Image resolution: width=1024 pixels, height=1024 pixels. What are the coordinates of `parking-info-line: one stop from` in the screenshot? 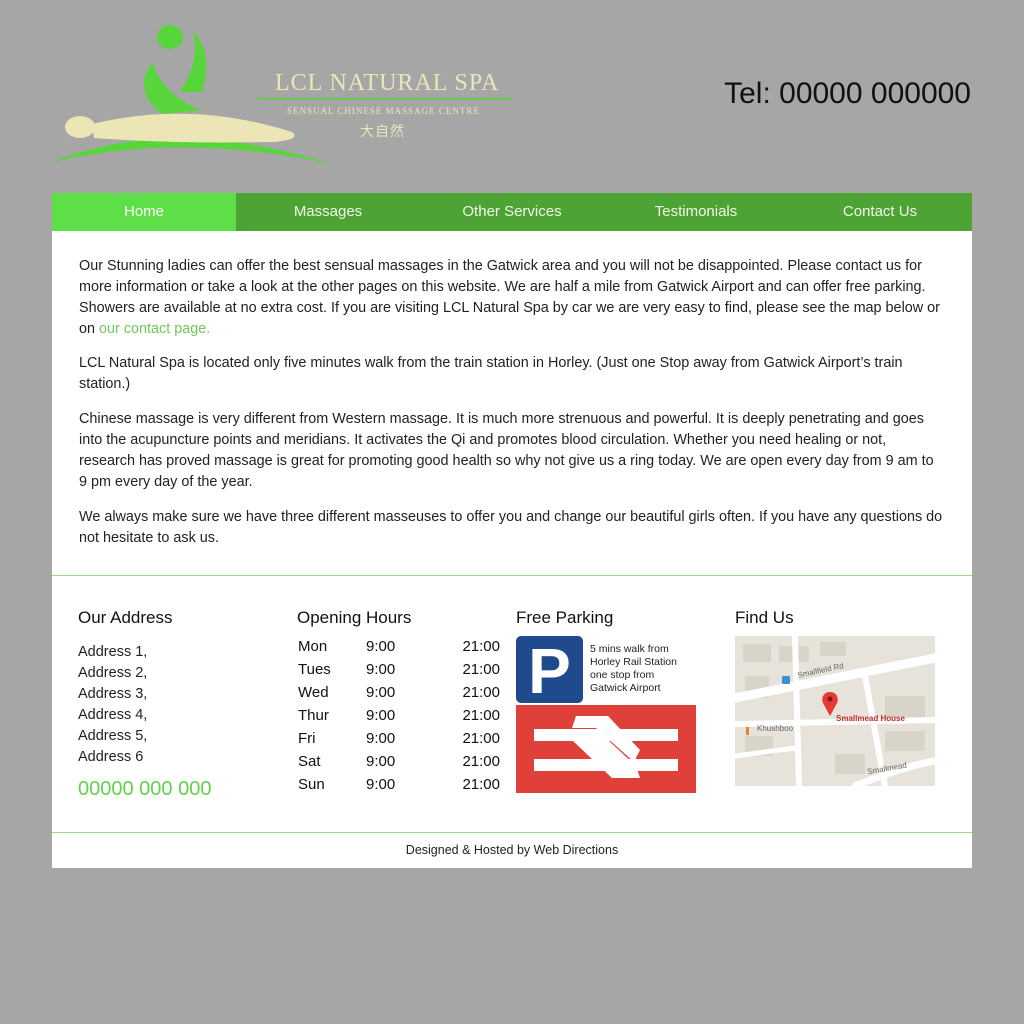 It's located at (622, 675).